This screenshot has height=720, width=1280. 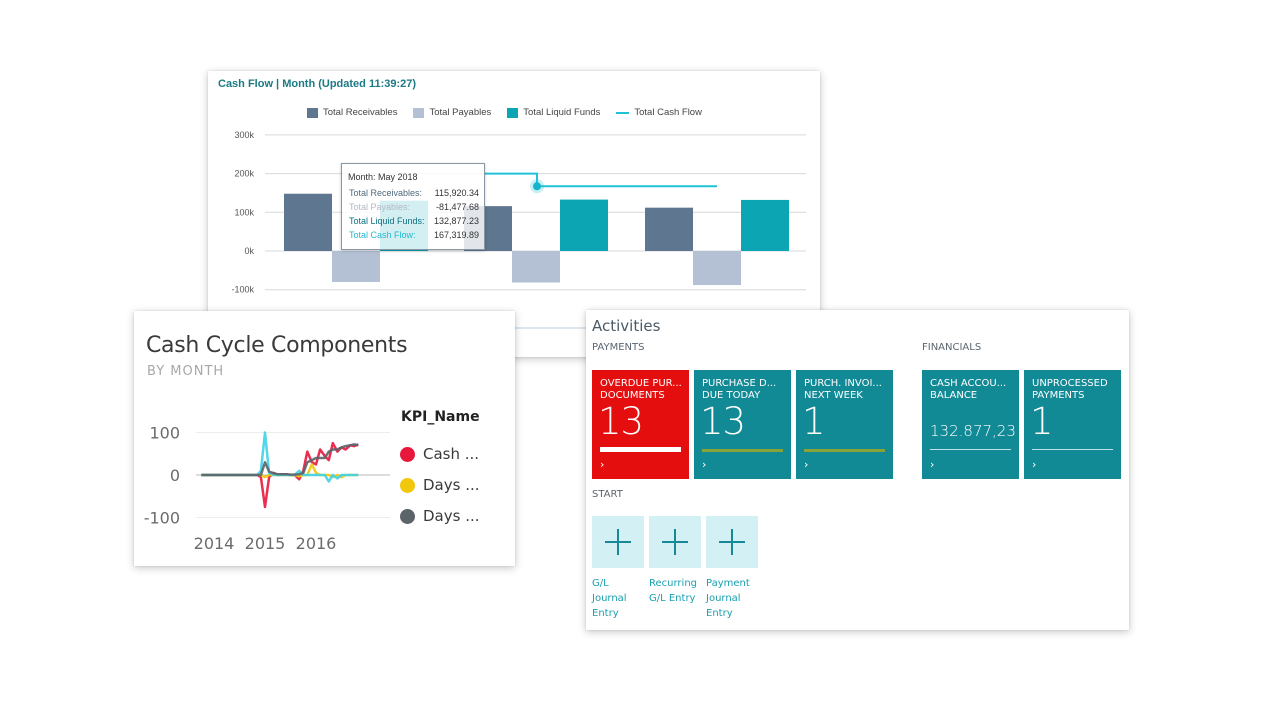 What do you see at coordinates (440, 417) in the screenshot?
I see `kpi-legend-title: KPI_Name` at bounding box center [440, 417].